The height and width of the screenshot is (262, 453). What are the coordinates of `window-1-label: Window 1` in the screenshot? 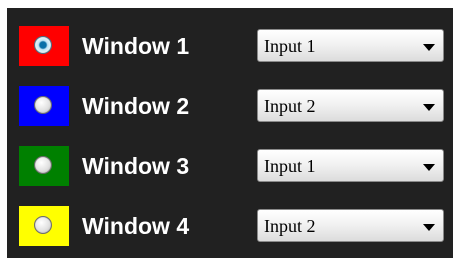 It's located at (136, 46).